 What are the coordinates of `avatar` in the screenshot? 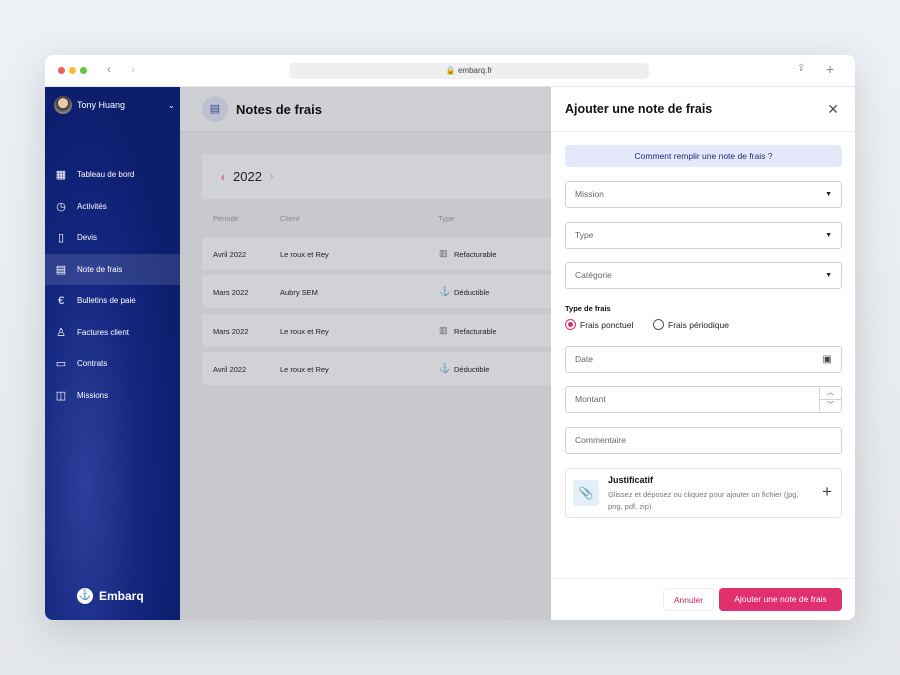 It's located at (63, 105).